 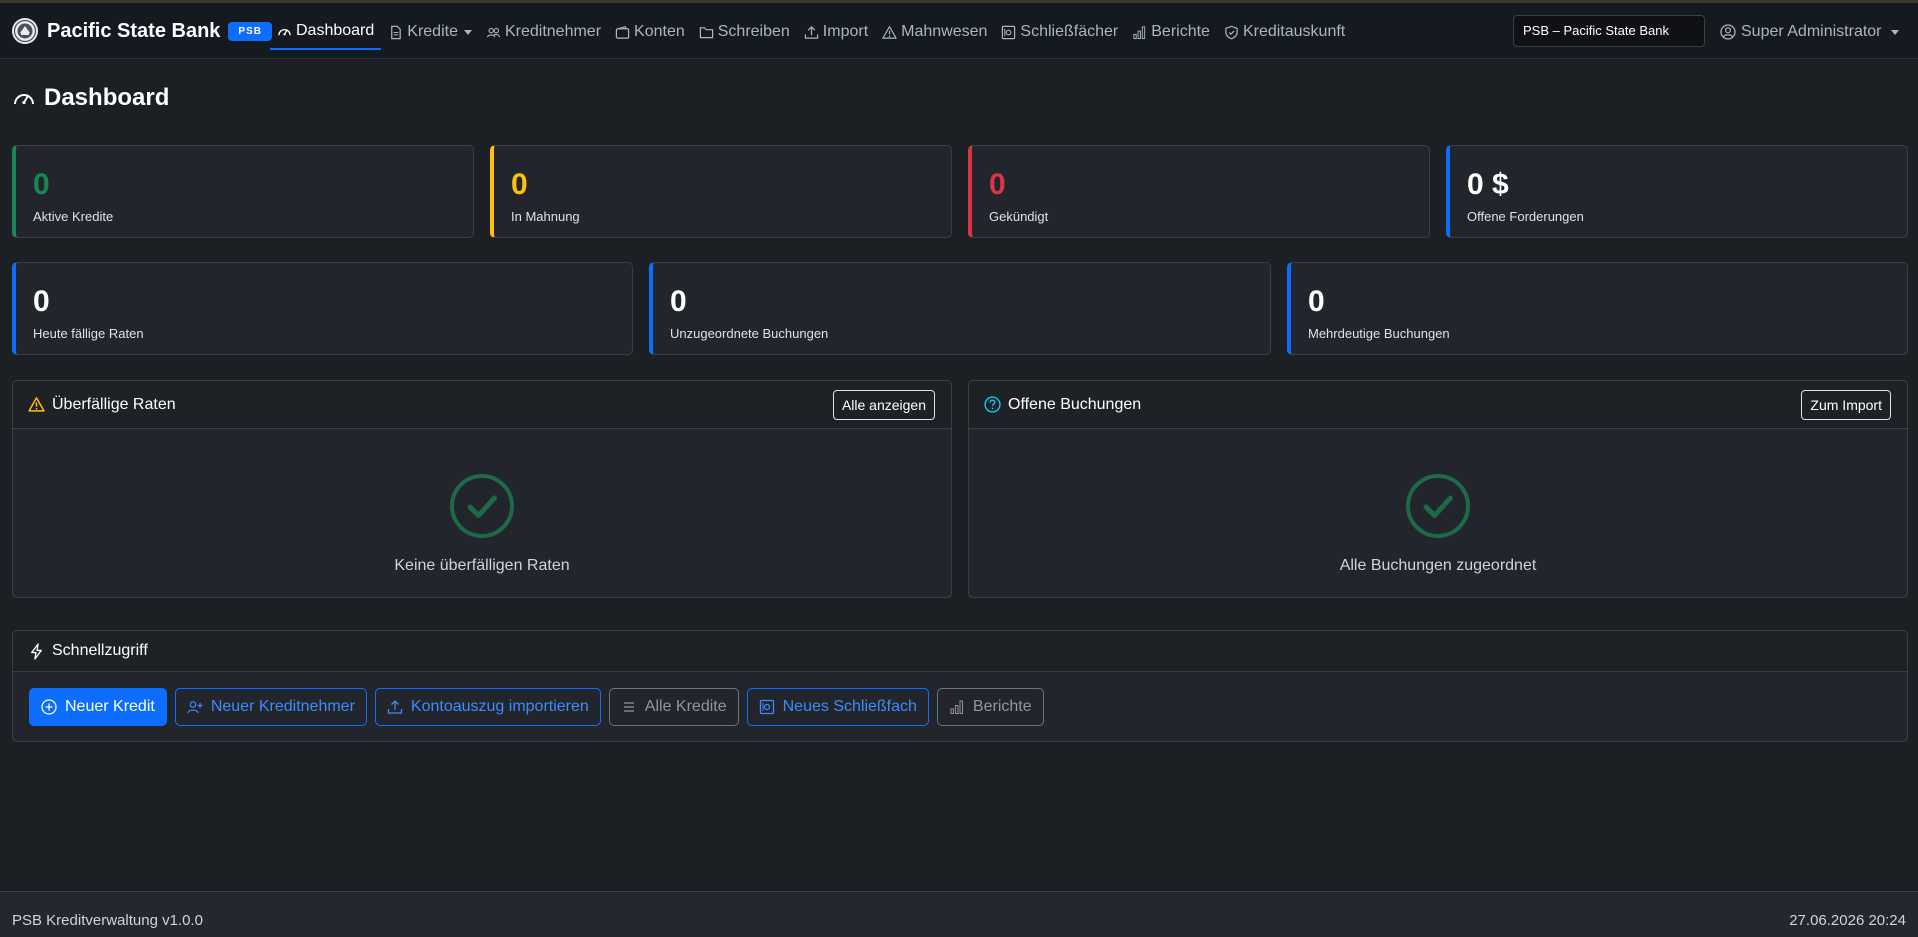 I want to click on nav-kredite-label: Kredite, so click(x=432, y=31).